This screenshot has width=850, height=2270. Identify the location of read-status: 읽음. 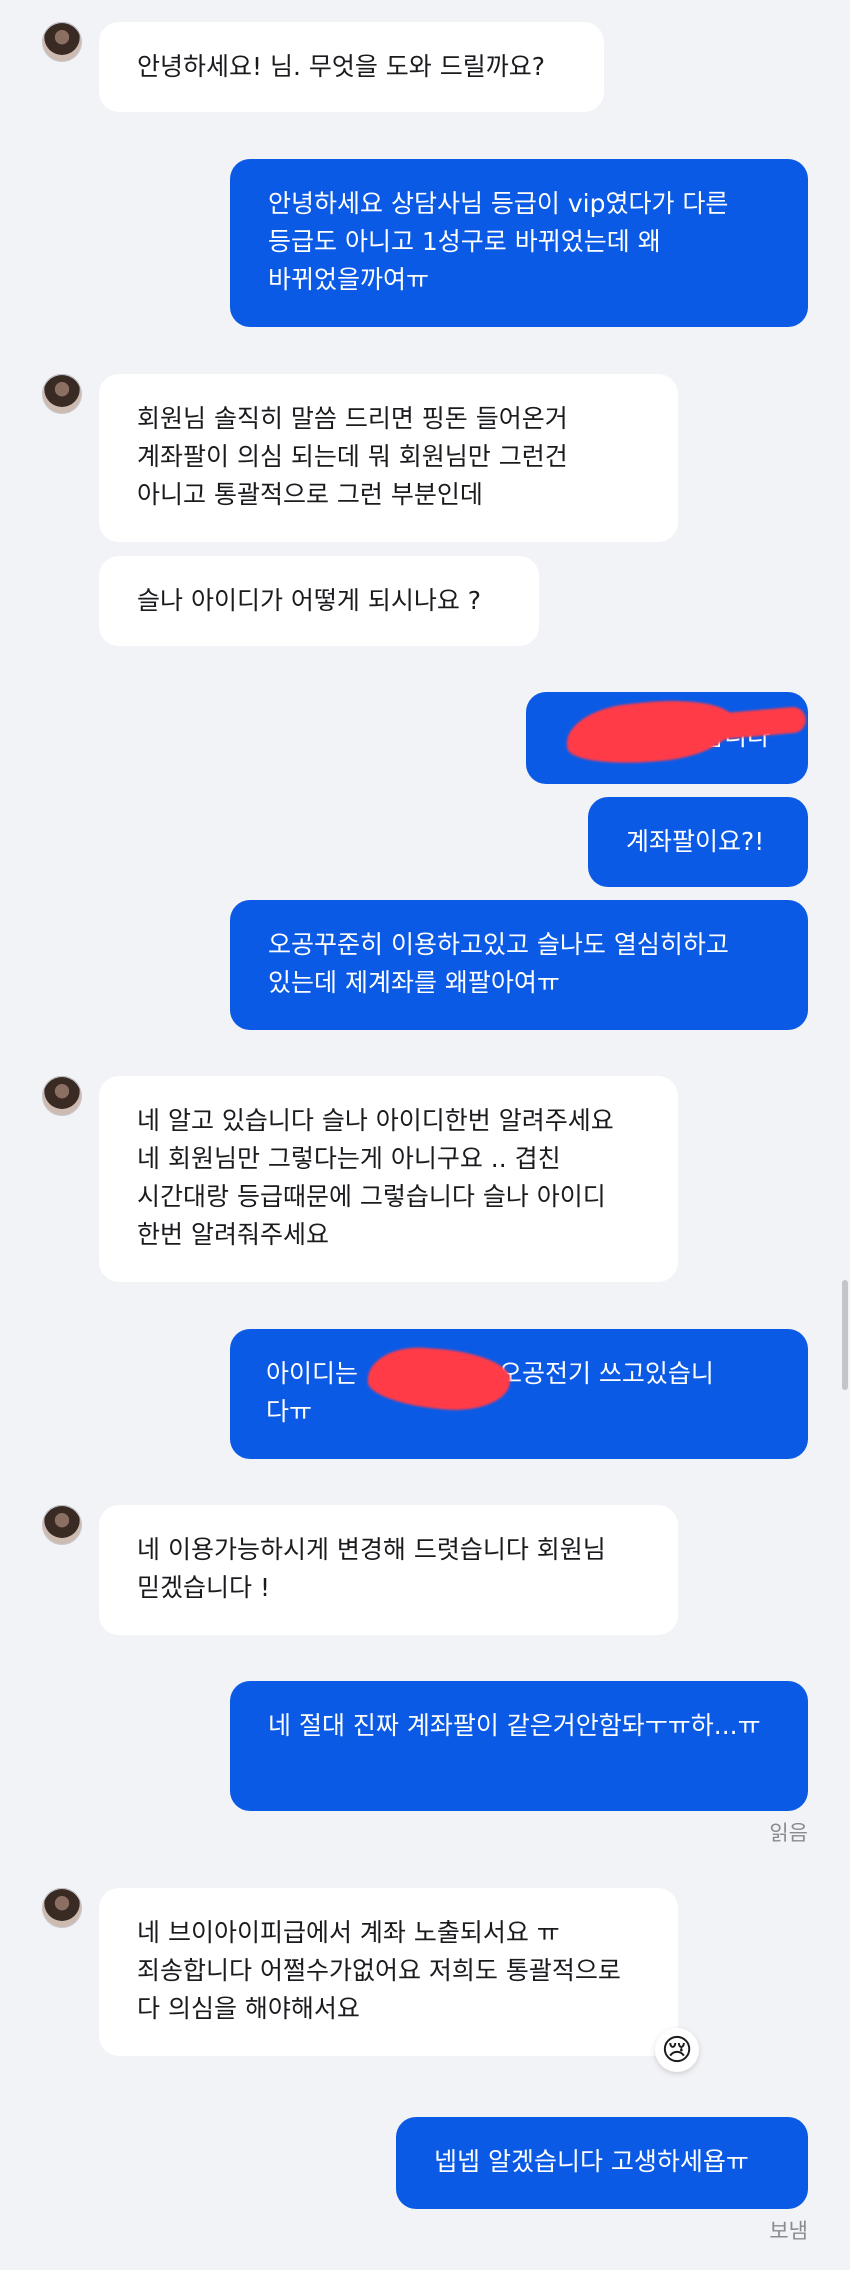
(788, 1833).